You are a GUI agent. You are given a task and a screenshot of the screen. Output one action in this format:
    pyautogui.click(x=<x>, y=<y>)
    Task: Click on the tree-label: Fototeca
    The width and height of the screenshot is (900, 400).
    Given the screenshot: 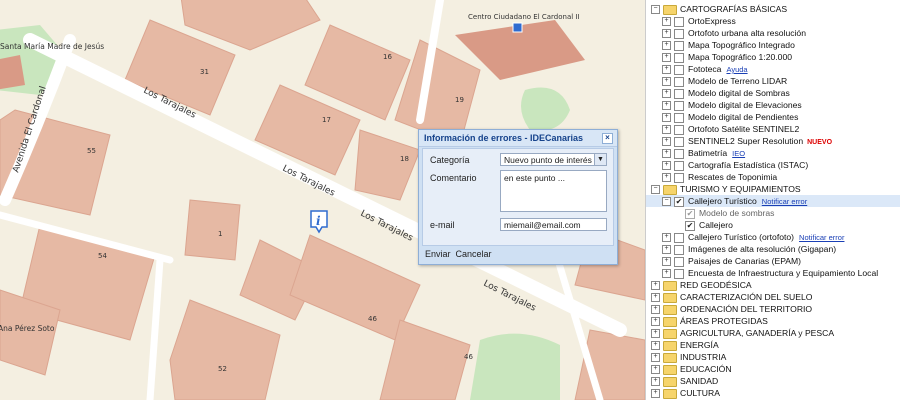 What is the action you would take?
    pyautogui.click(x=705, y=69)
    